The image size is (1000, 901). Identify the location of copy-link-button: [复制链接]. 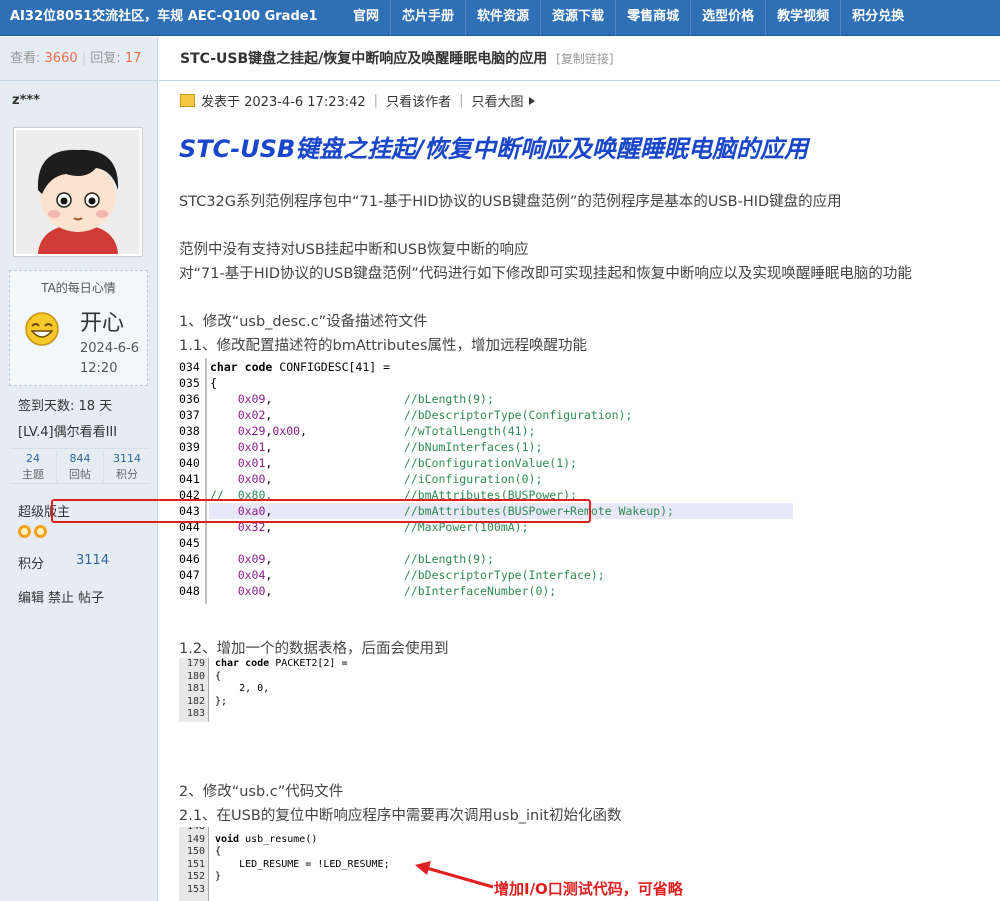
(584, 59).